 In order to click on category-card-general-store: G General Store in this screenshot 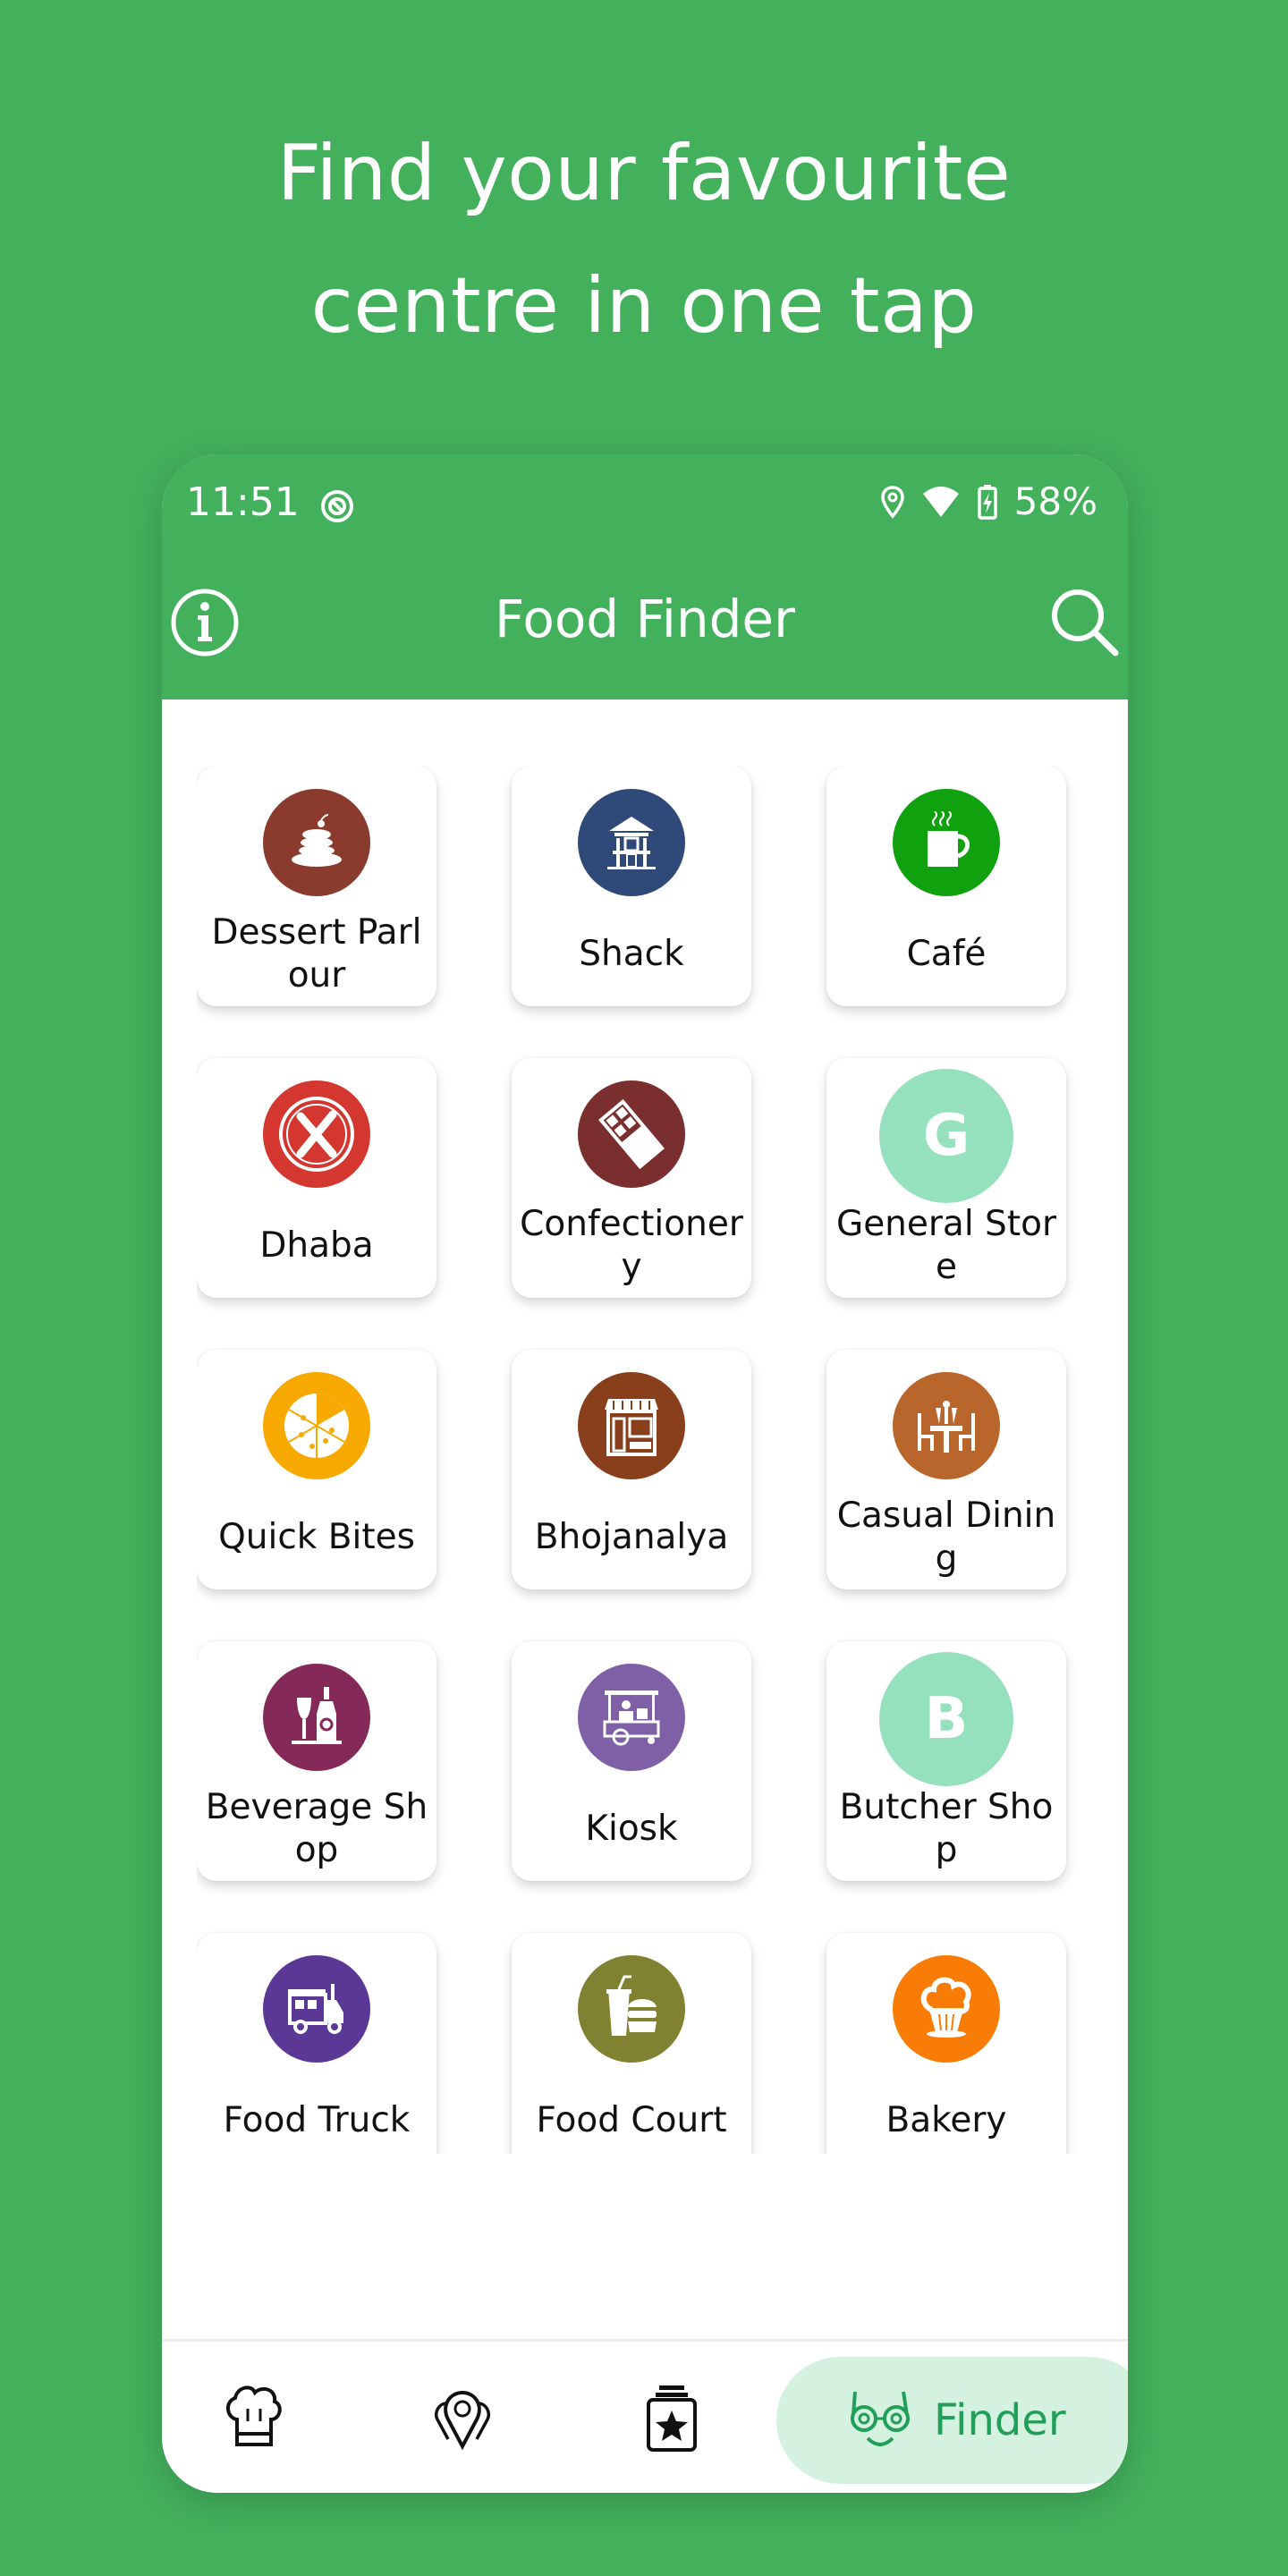, I will do `click(946, 1178)`.